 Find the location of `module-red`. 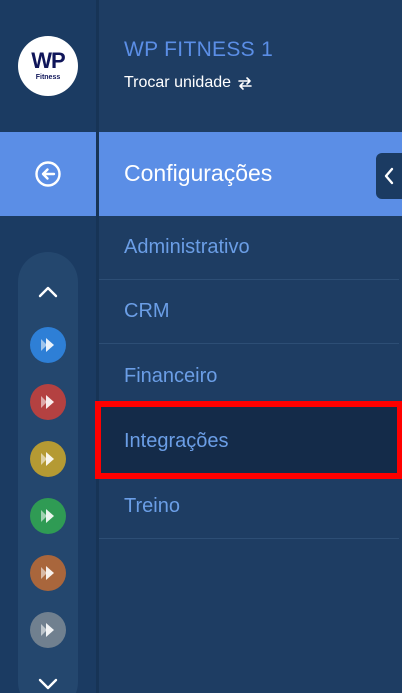

module-red is located at coordinates (48, 402).